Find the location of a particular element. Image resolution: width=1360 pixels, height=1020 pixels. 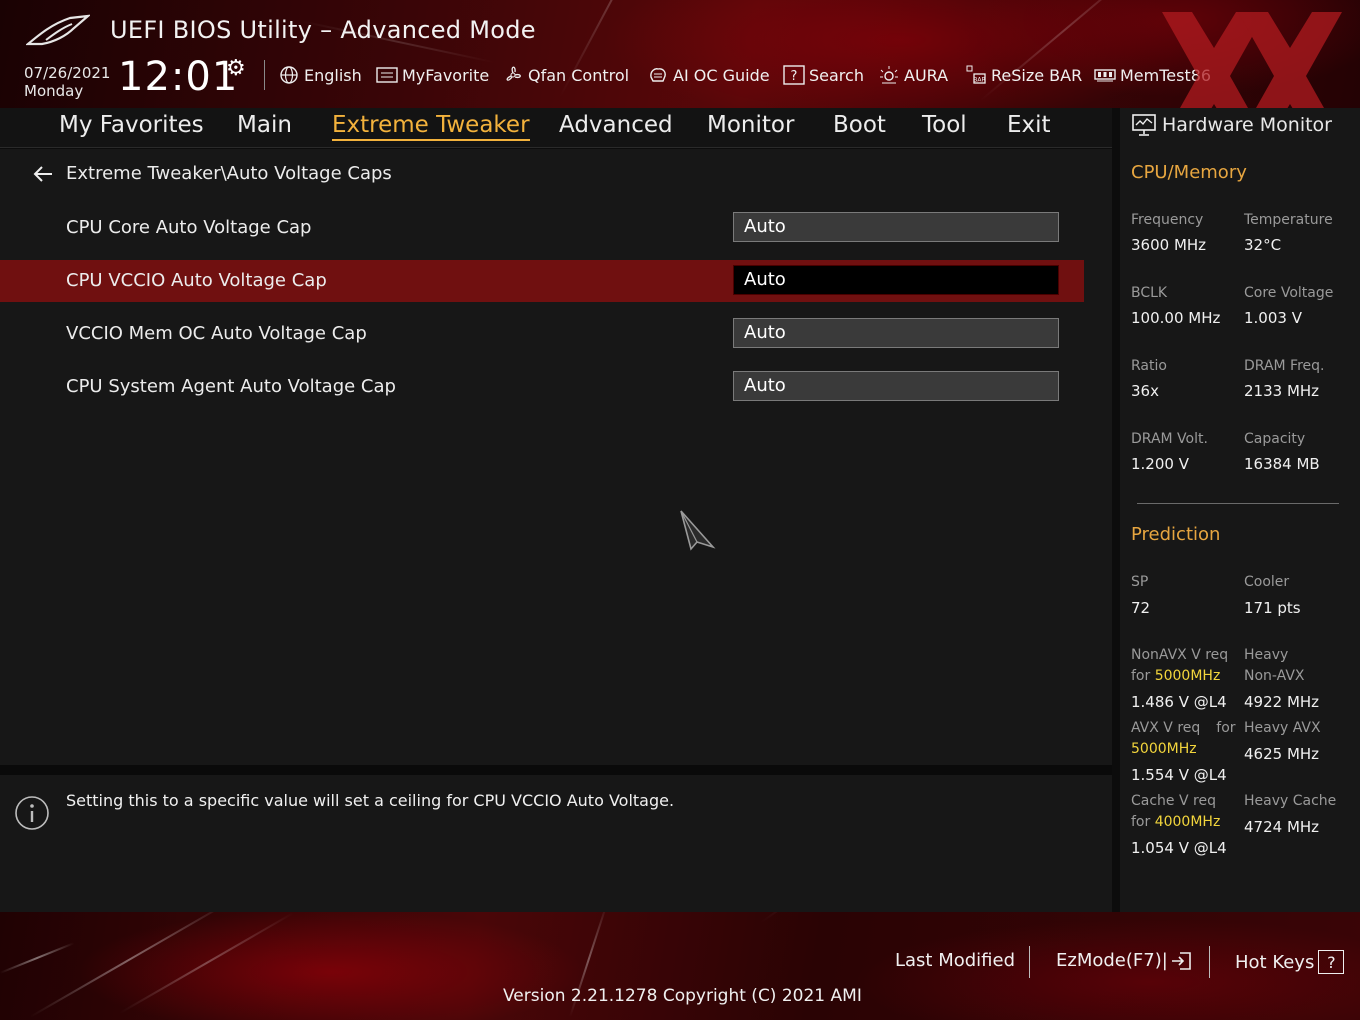

nonavx-req-label-line2: for 5000MHz is located at coordinates (1179, 676).